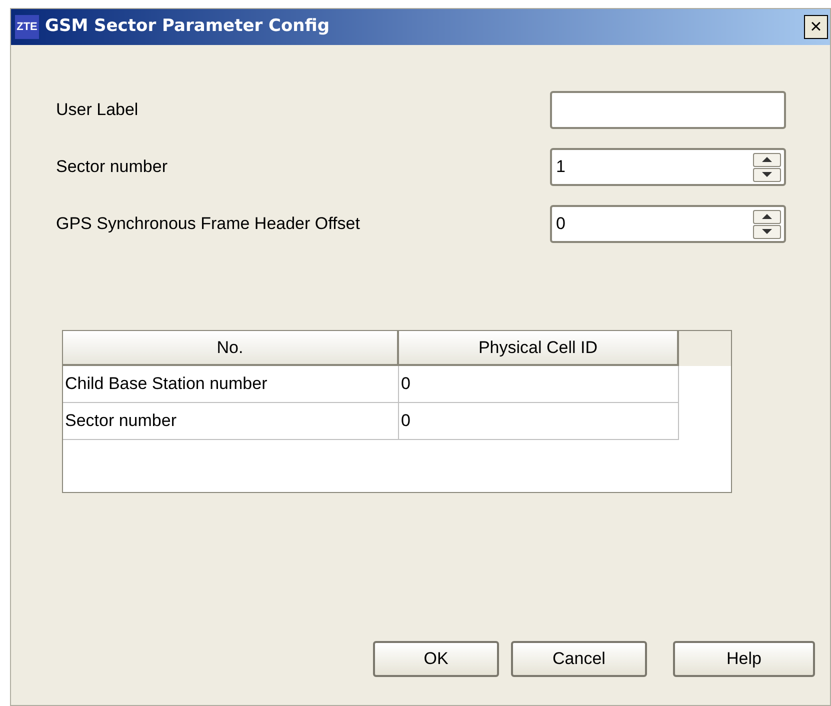 This screenshot has height=706, width=831. I want to click on dialog-button: Cancel, so click(579, 659).